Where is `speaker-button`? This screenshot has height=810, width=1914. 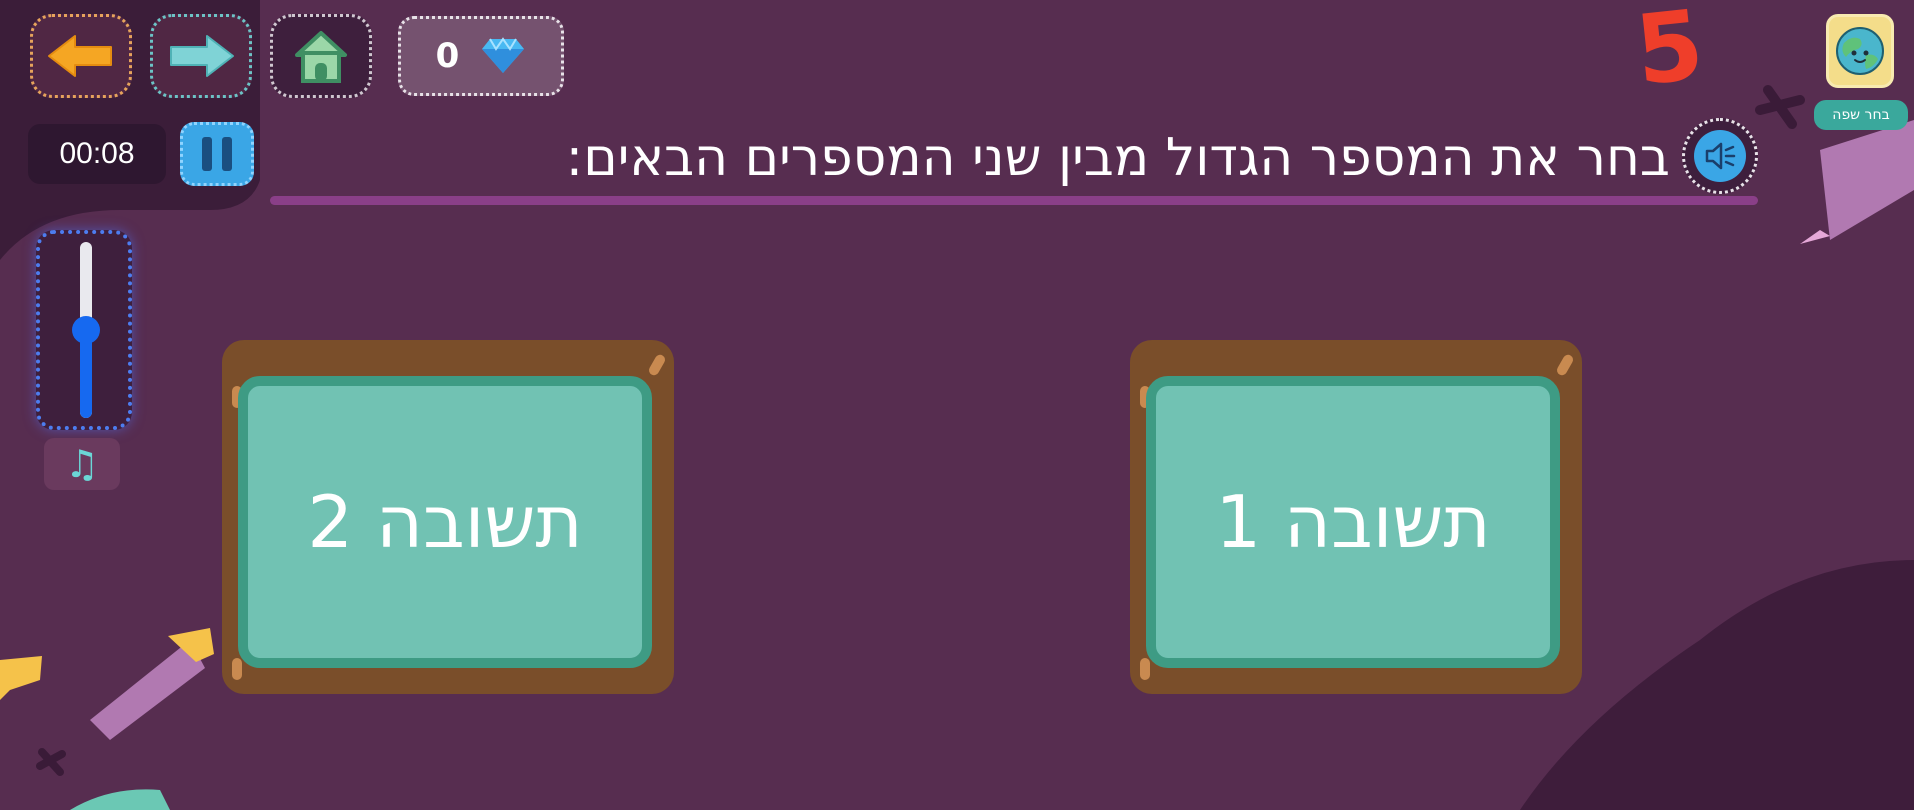 speaker-button is located at coordinates (1720, 156).